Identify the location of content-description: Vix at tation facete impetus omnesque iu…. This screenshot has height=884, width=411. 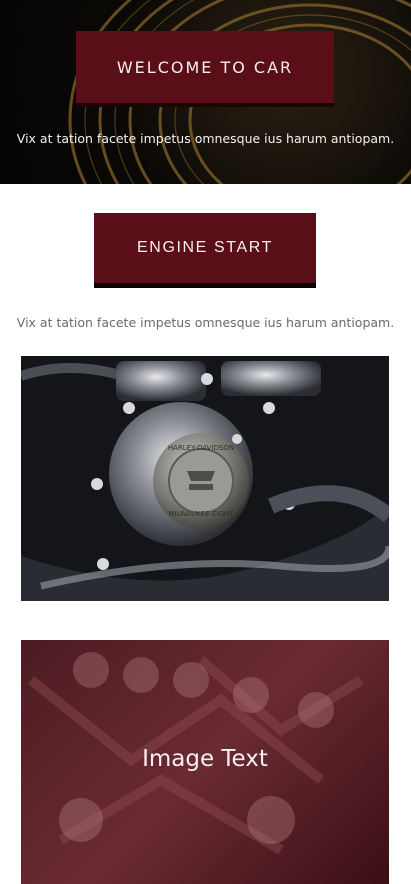
(205, 322).